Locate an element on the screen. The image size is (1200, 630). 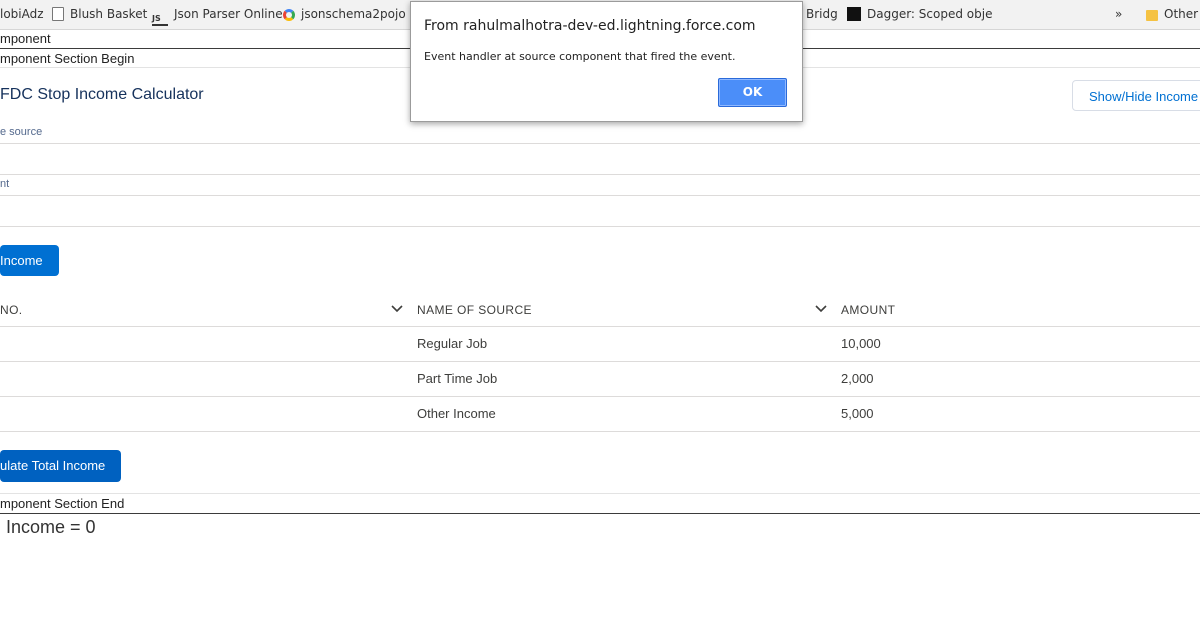
ok-button: OK is located at coordinates (752, 92).